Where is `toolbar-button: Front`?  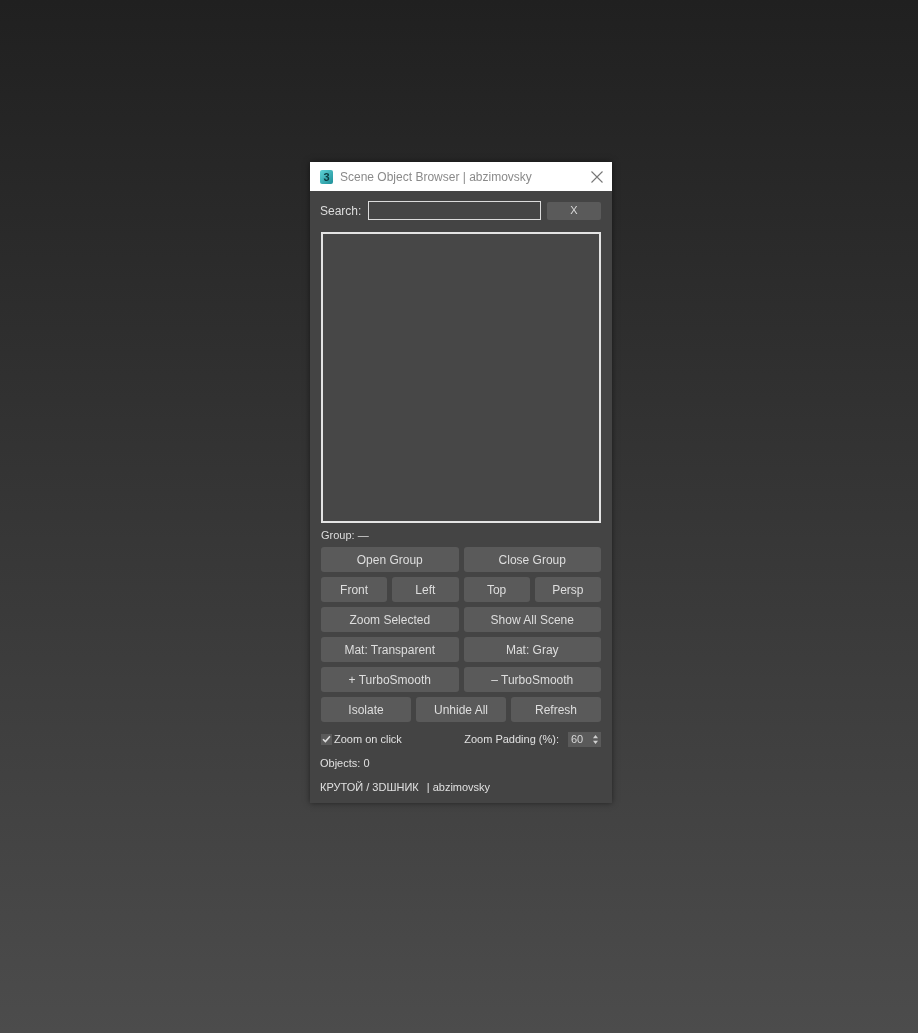
toolbar-button: Front is located at coordinates (354, 589).